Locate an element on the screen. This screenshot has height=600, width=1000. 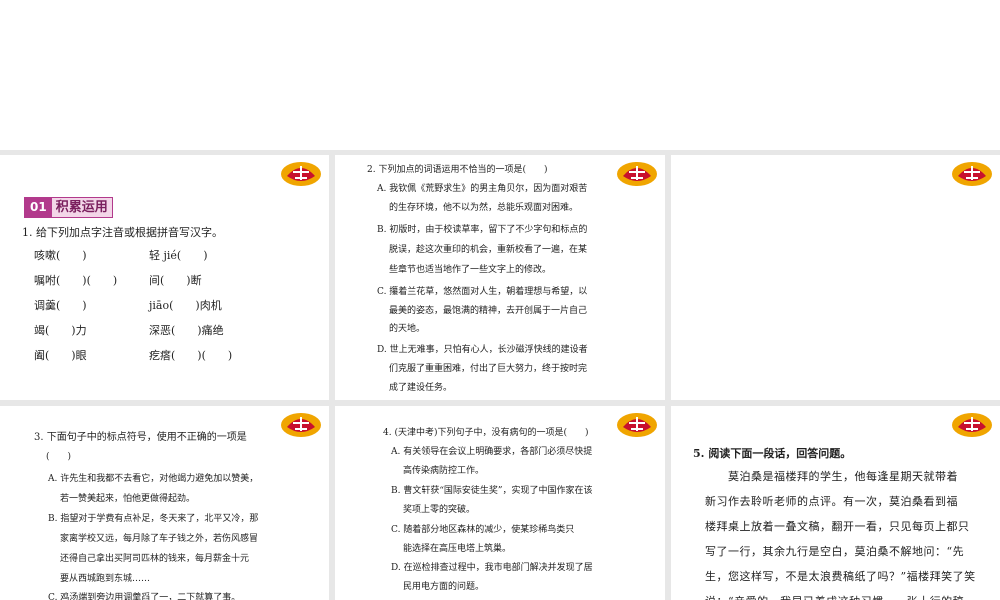
option-line: 高传染病防控工作。 is located at coordinates (444, 471).